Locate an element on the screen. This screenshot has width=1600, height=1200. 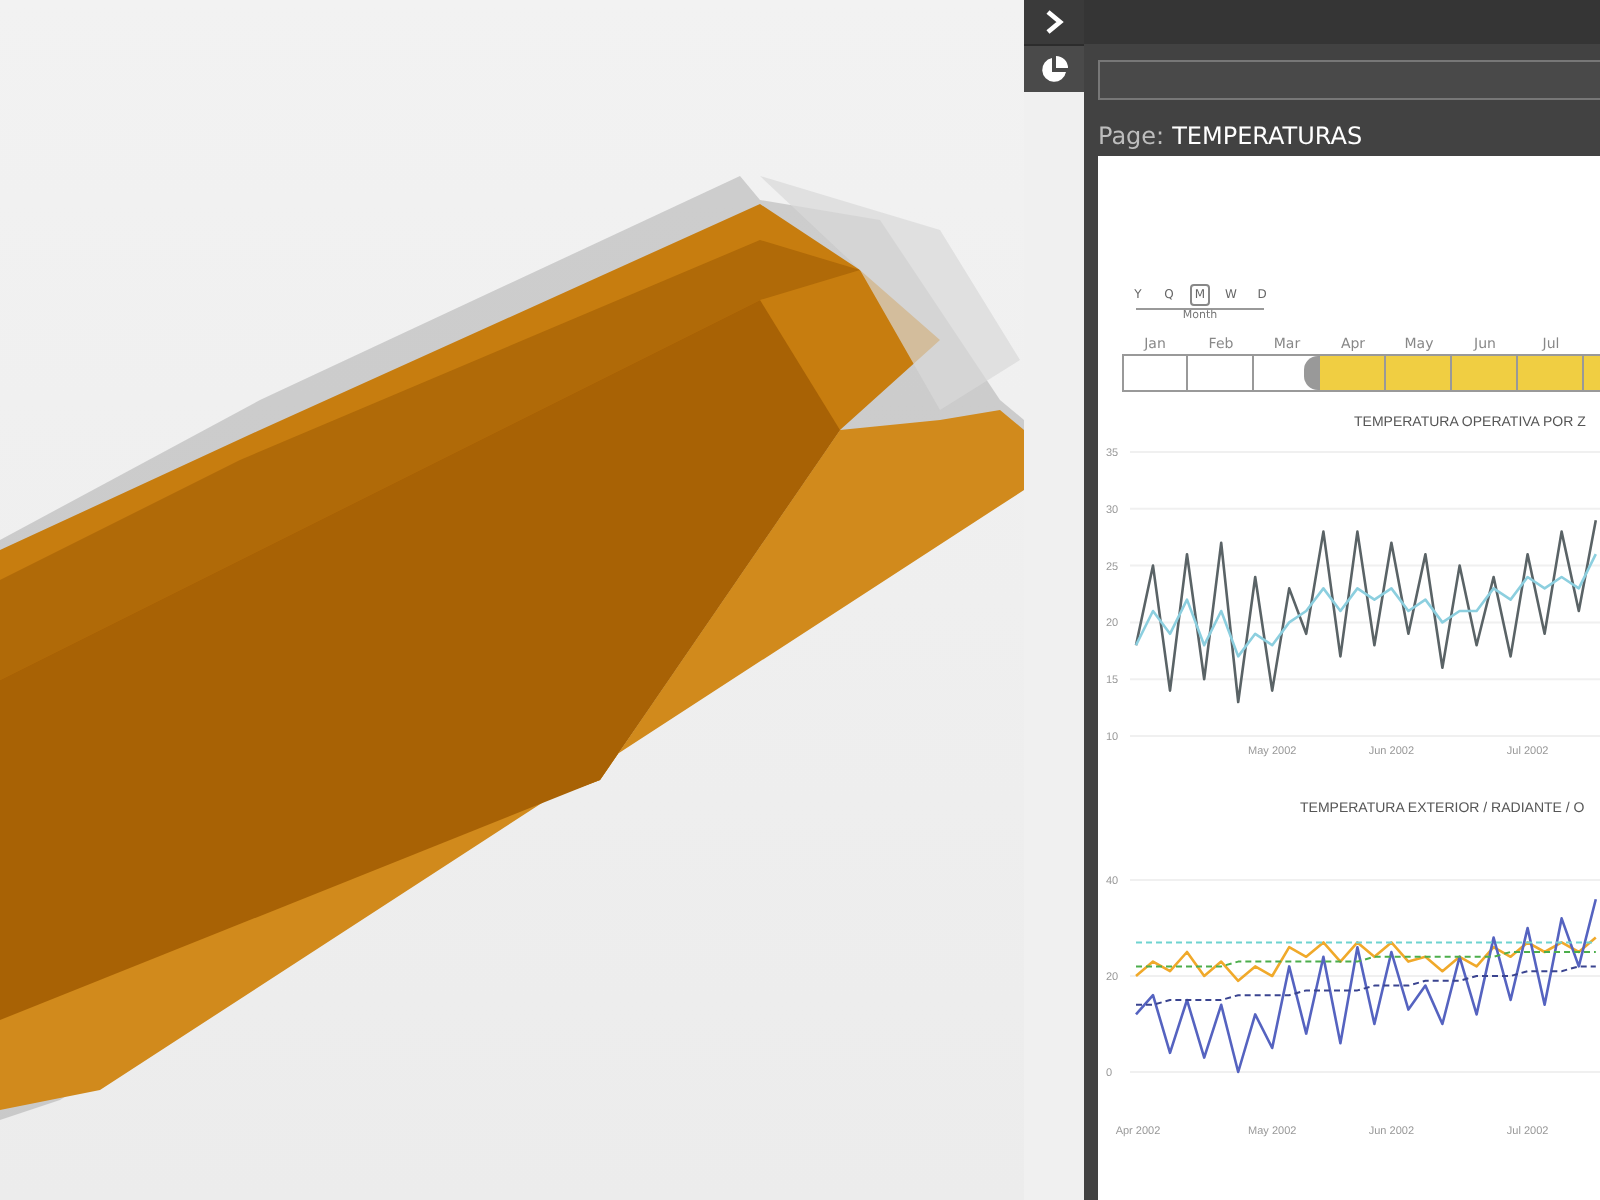
expand-button is located at coordinates (1054, 23).